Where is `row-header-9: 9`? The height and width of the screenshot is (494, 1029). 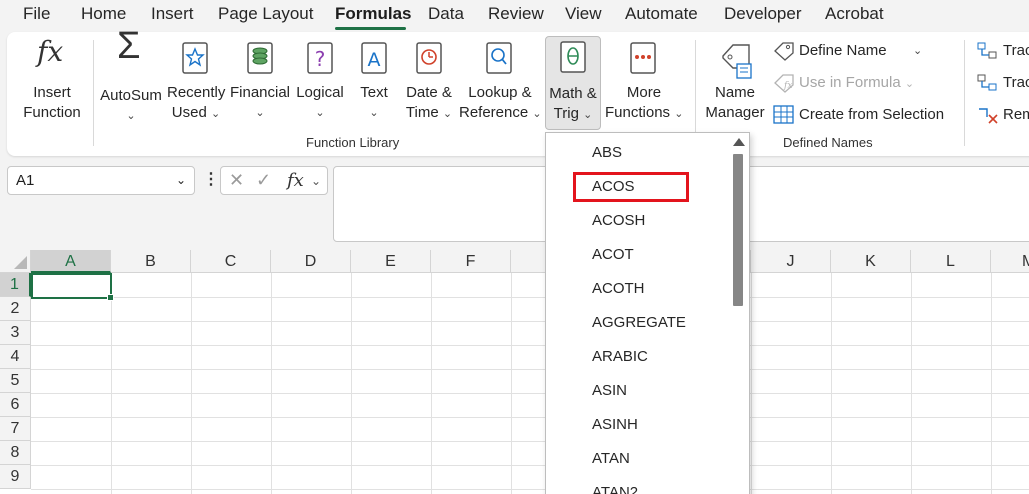 row-header-9: 9 is located at coordinates (15, 477).